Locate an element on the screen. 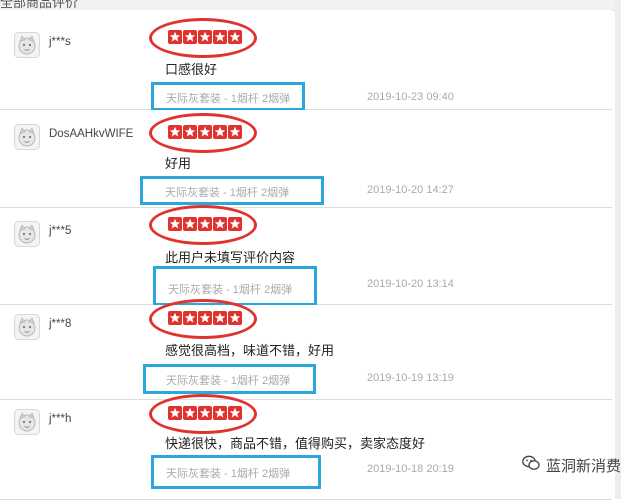  watermark-text: 蓝洞新消费 is located at coordinates (583, 466).